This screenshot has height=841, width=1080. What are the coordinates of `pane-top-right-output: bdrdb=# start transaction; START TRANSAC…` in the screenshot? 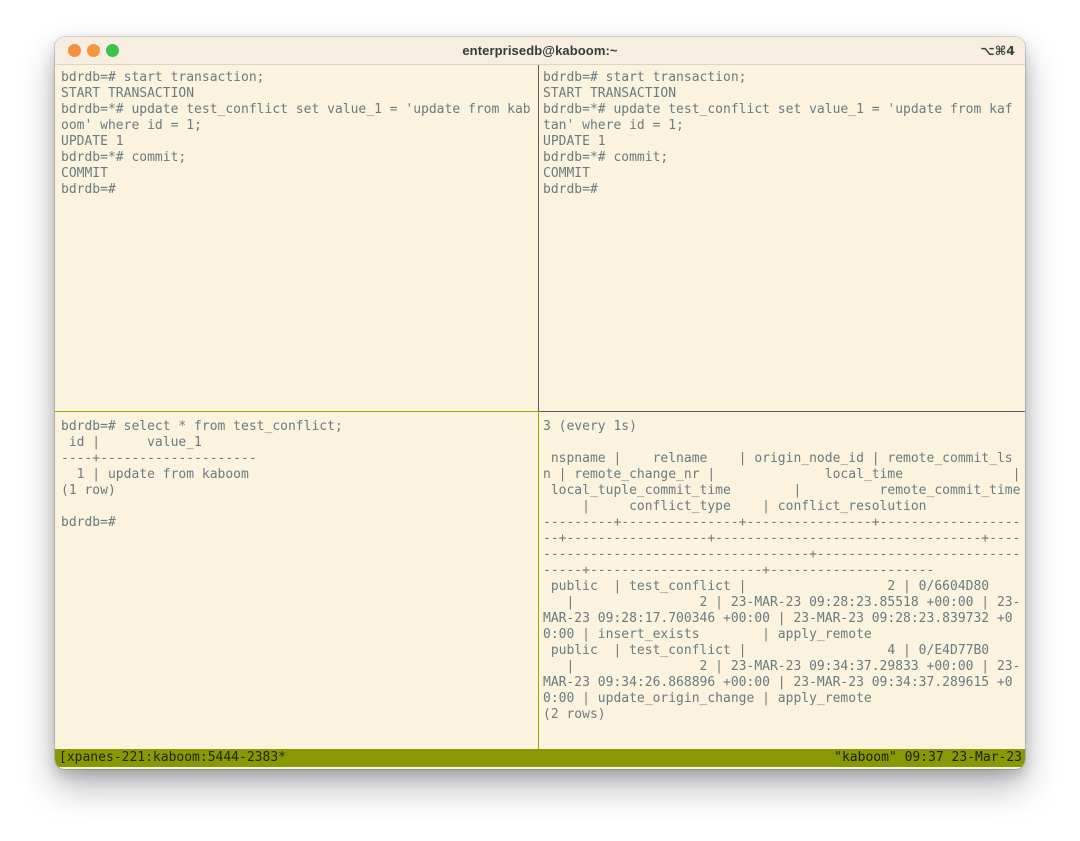 It's located at (778, 133).